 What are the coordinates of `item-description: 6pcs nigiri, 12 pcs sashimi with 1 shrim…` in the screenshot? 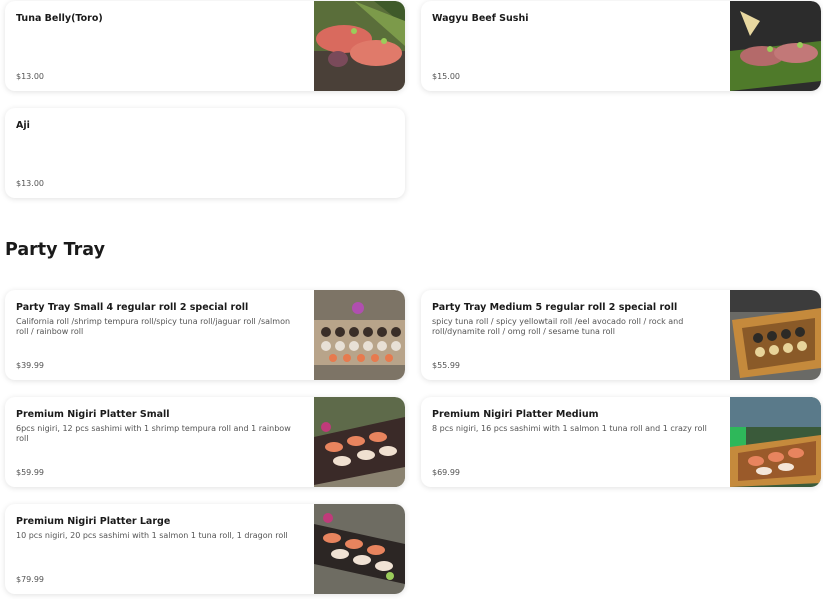 It's located at (153, 433).